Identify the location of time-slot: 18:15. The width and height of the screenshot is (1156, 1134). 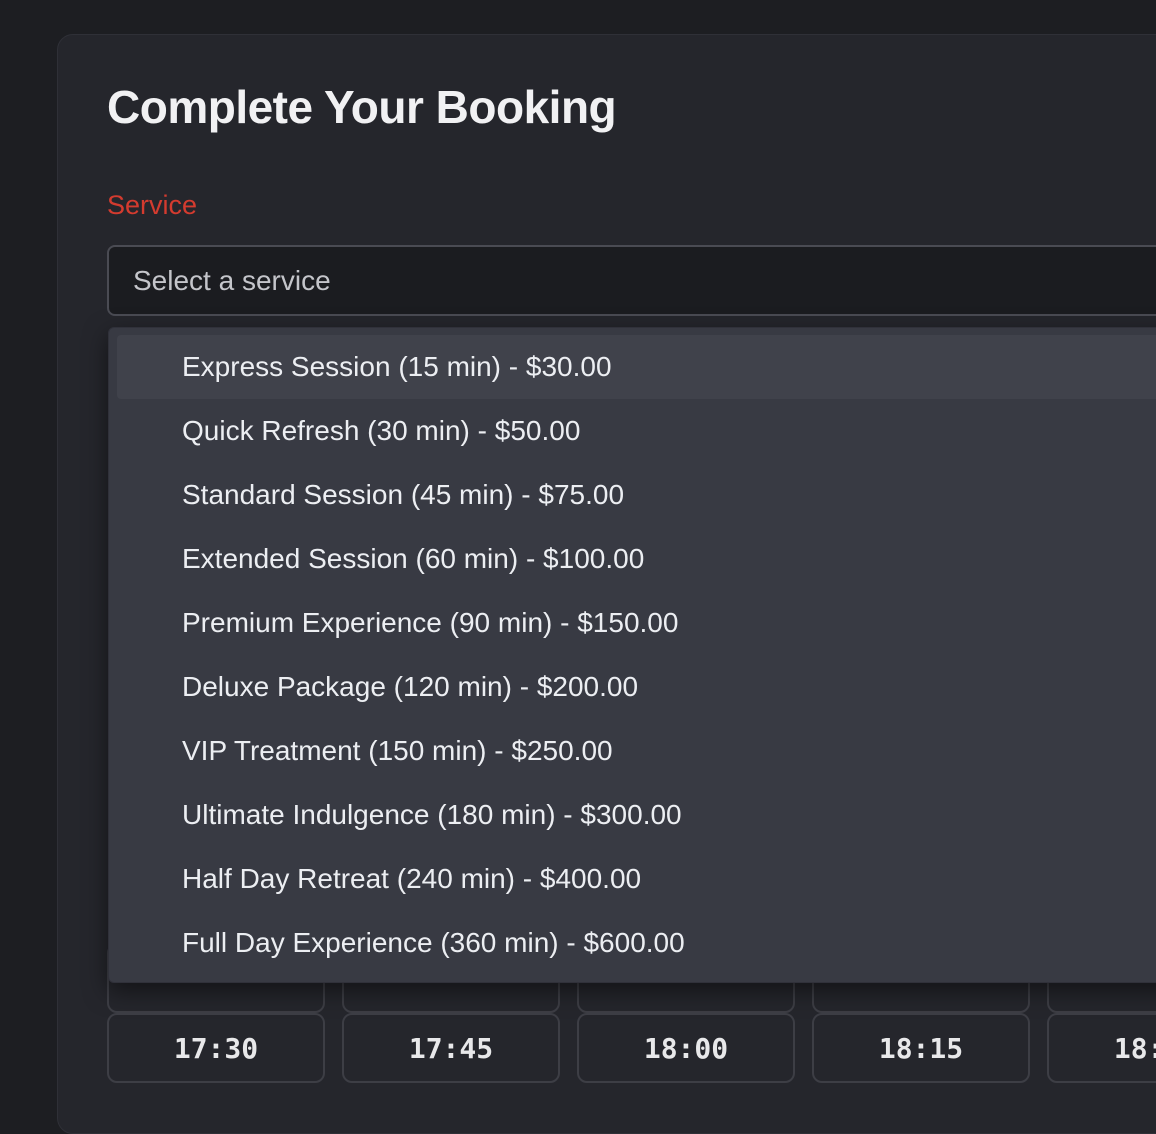
(921, 1048).